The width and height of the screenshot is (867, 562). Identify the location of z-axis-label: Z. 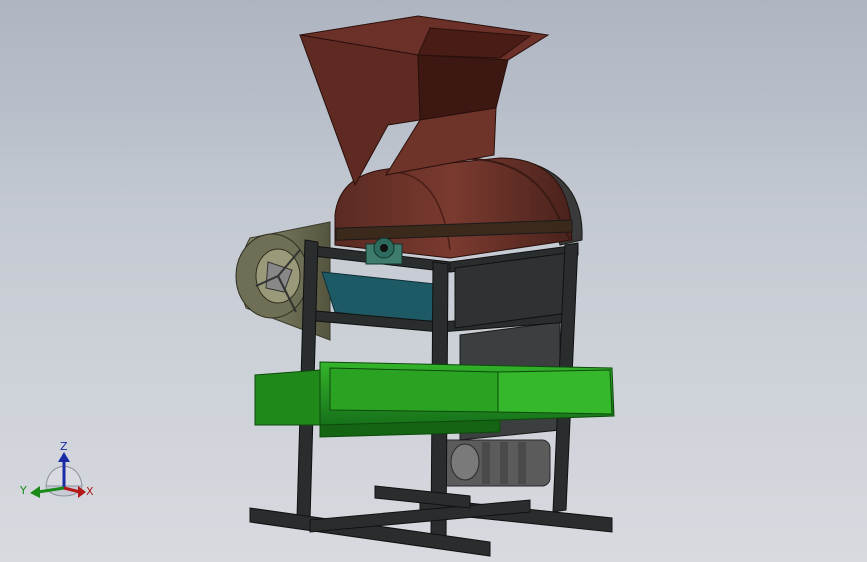
(64, 446).